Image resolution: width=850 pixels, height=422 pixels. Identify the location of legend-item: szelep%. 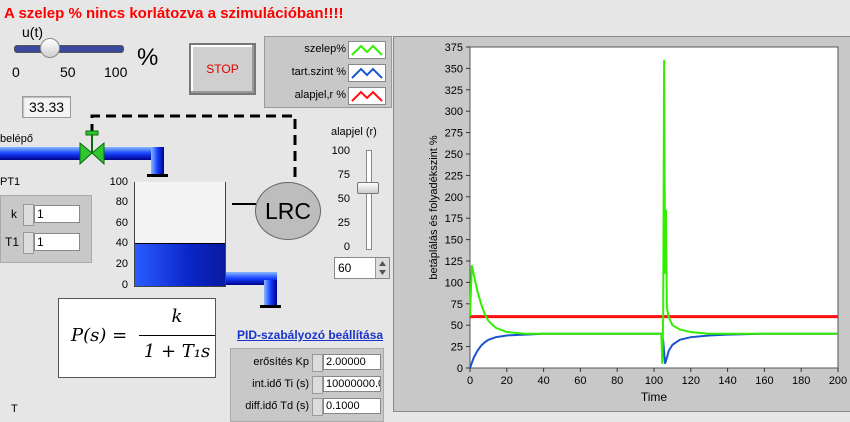
(328, 50).